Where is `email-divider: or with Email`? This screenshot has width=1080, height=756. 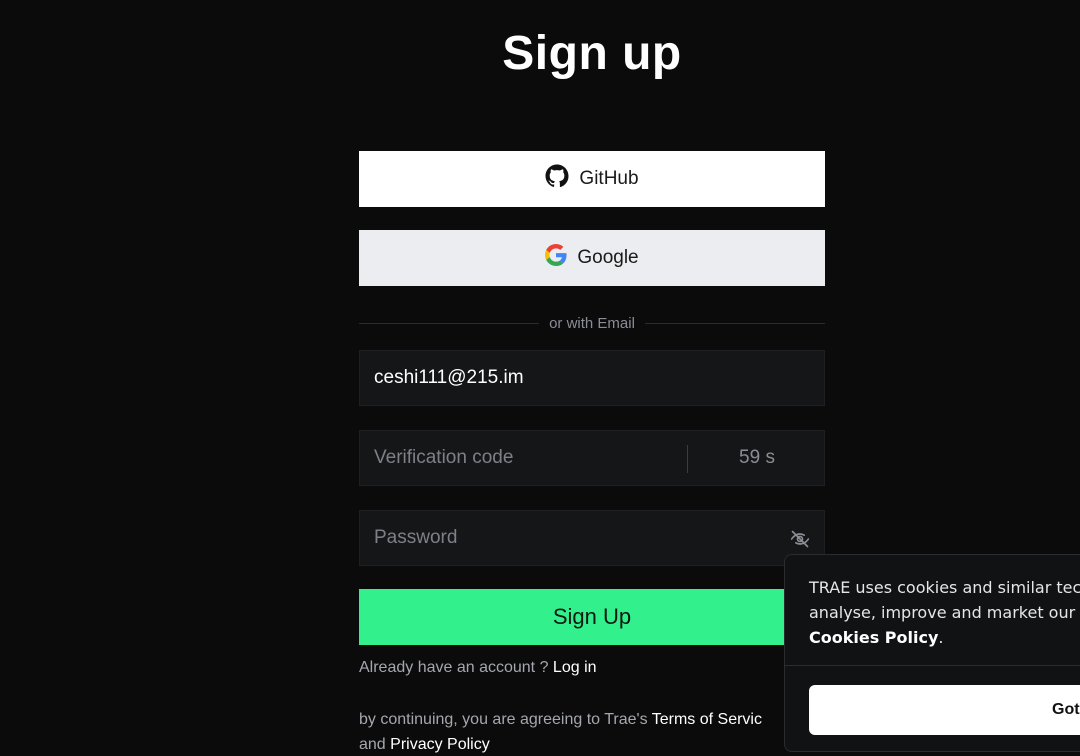 email-divider: or with Email is located at coordinates (592, 323).